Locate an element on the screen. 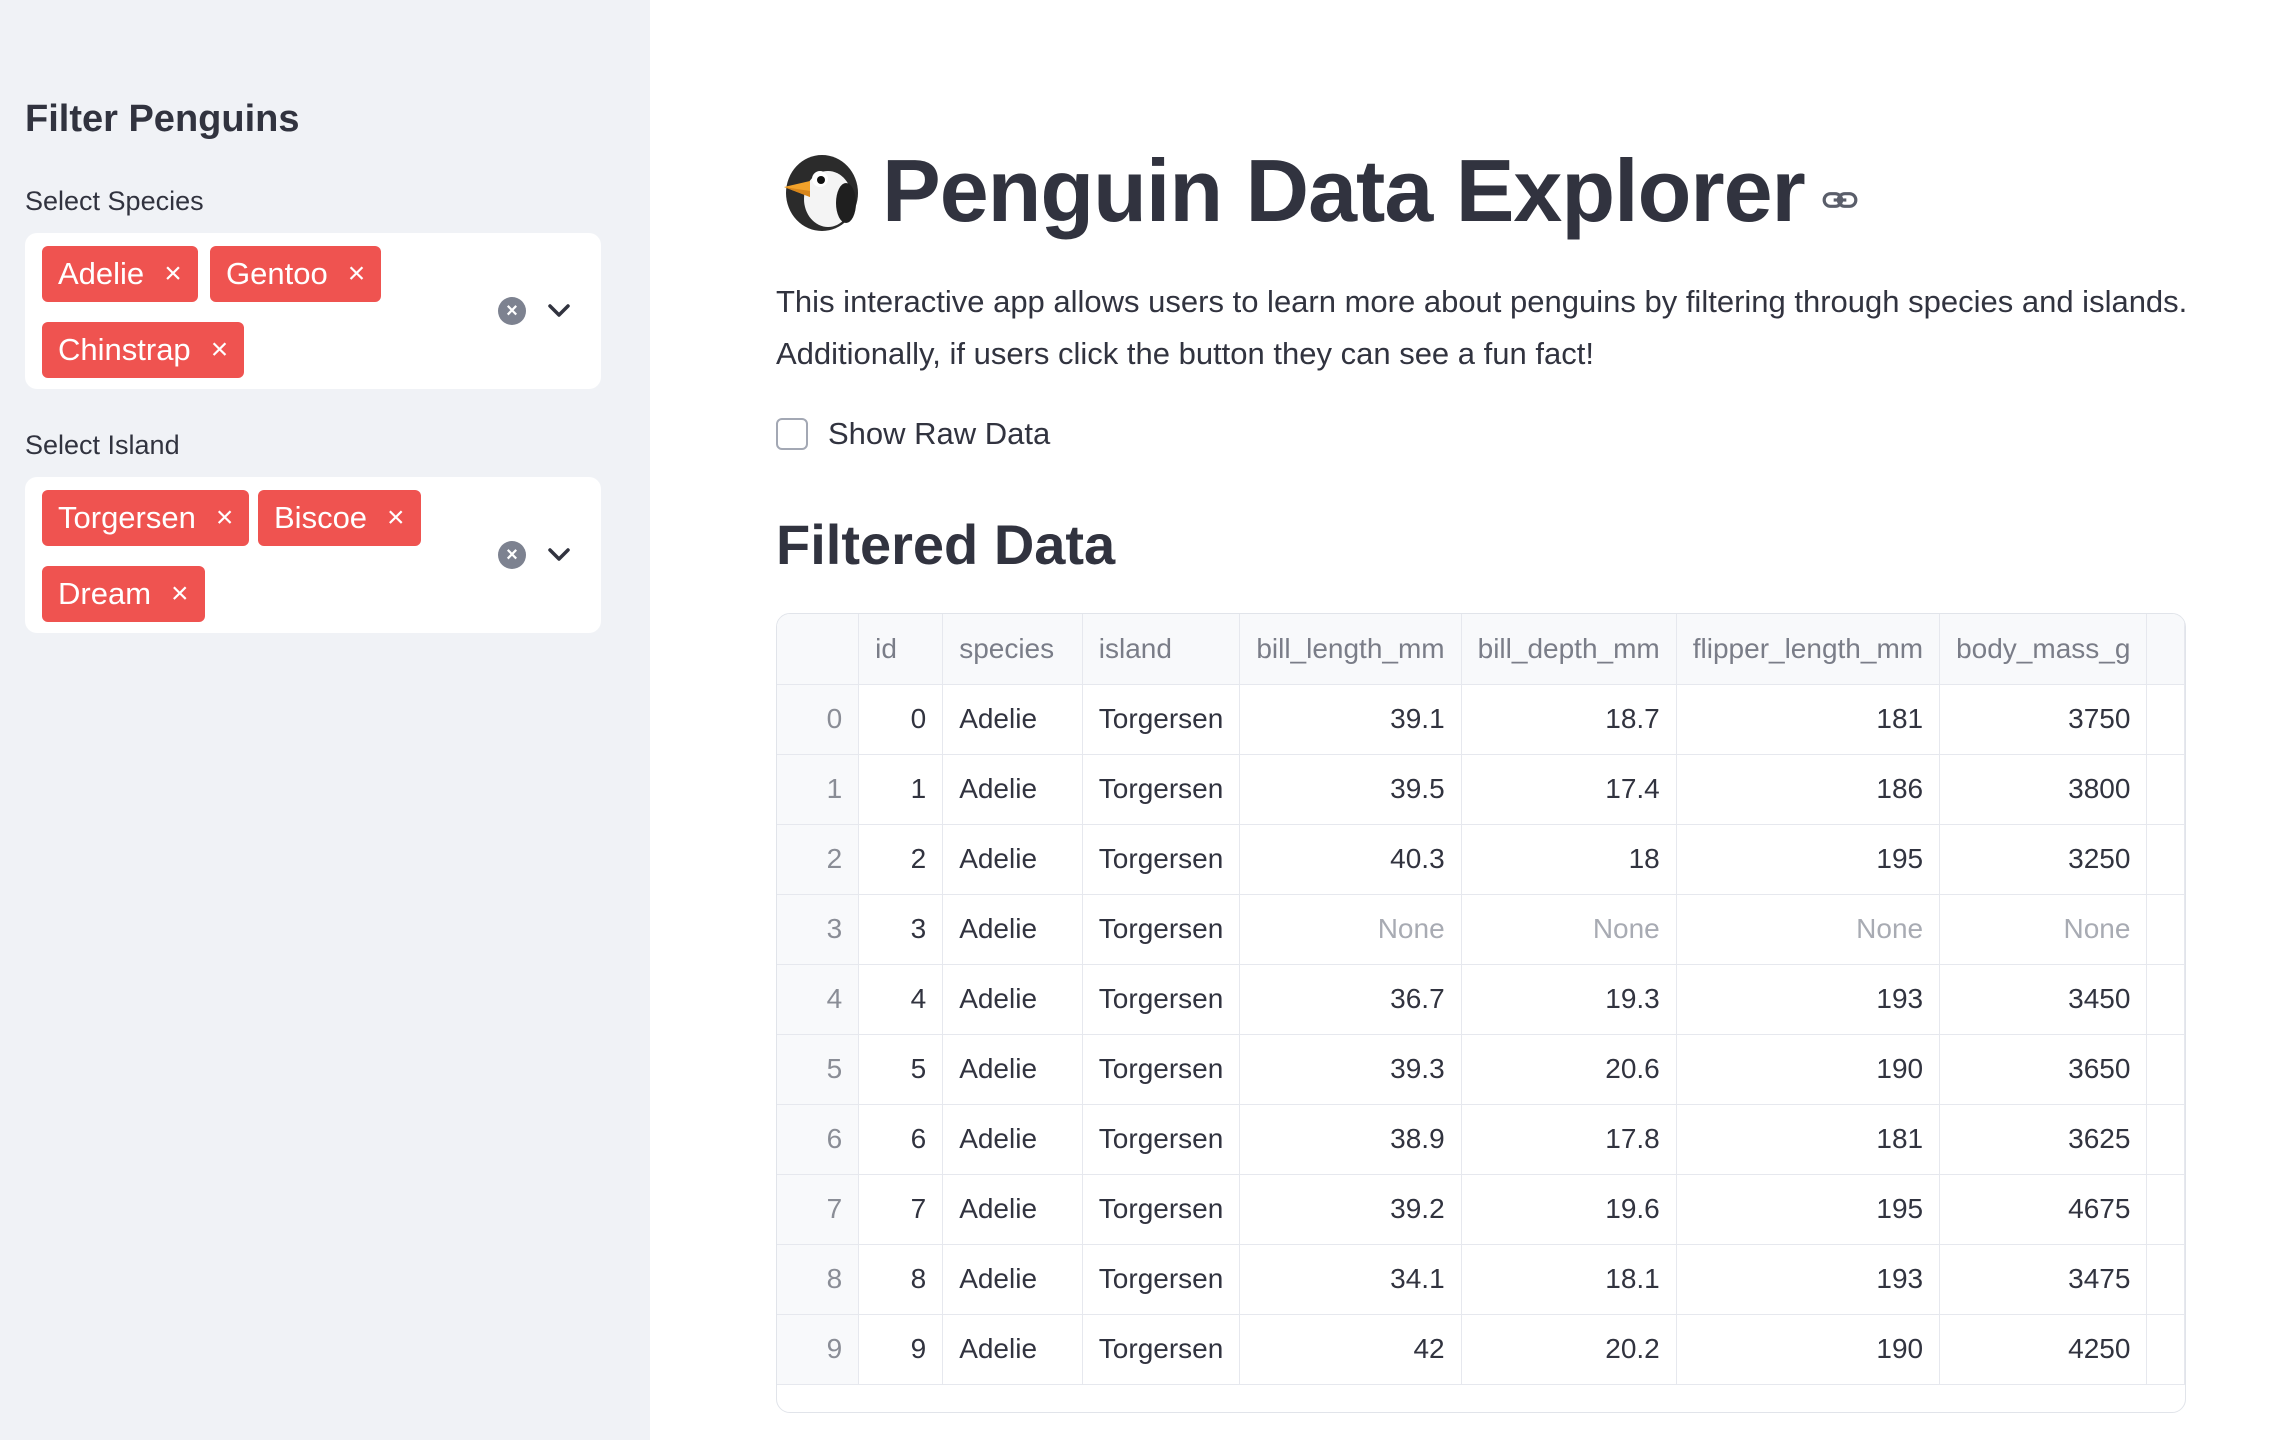  table-cell: 190 is located at coordinates (1808, 1069).